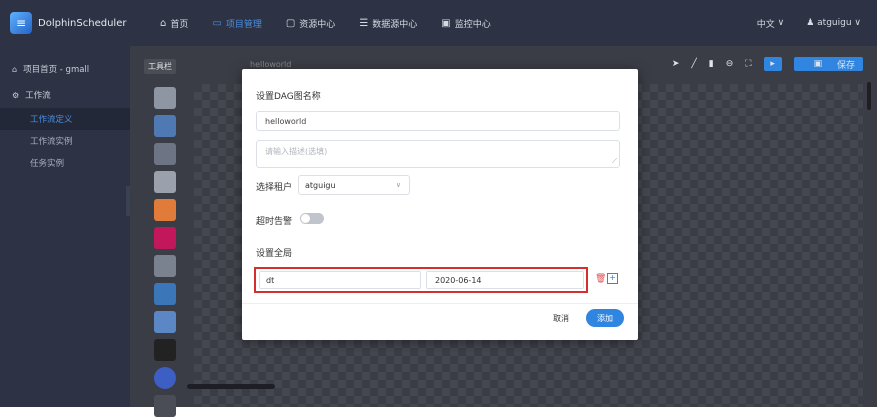  Describe the element at coordinates (165, 294) in the screenshot. I see `python-task-icon` at that location.